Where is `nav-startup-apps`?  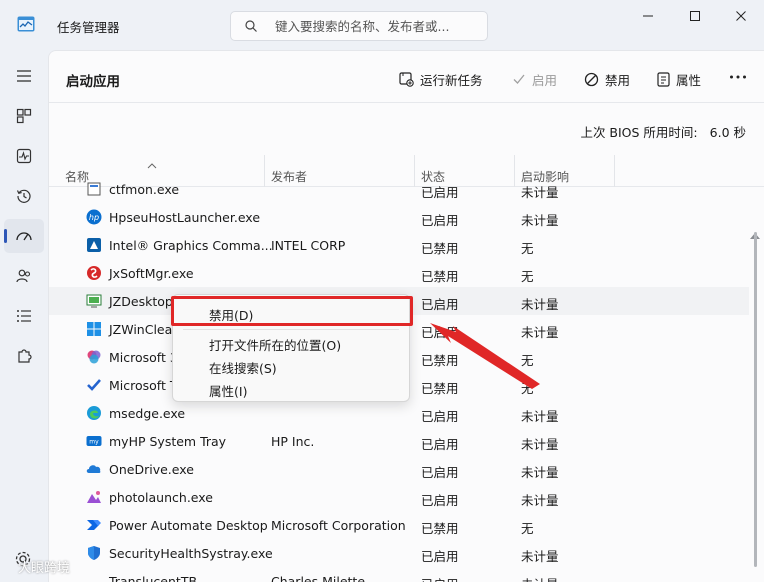
nav-startup-apps is located at coordinates (24, 236).